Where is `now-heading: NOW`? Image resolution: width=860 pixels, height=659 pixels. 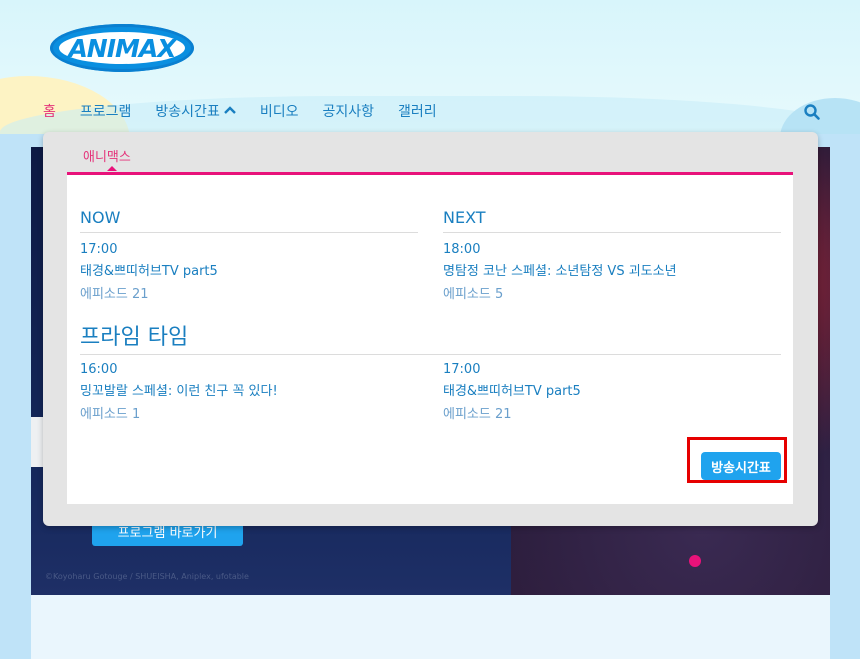 now-heading: NOW is located at coordinates (249, 220).